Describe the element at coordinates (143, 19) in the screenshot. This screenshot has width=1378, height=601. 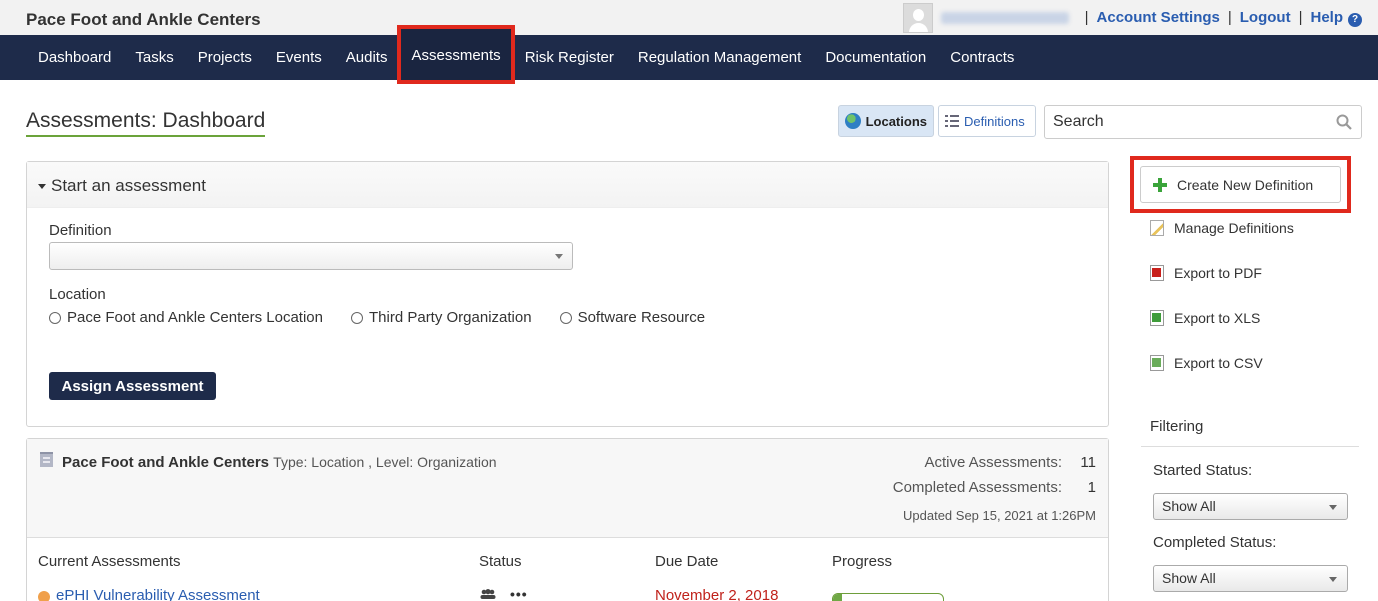
I see `org-title: Pace Foot and Ankle Centers` at that location.